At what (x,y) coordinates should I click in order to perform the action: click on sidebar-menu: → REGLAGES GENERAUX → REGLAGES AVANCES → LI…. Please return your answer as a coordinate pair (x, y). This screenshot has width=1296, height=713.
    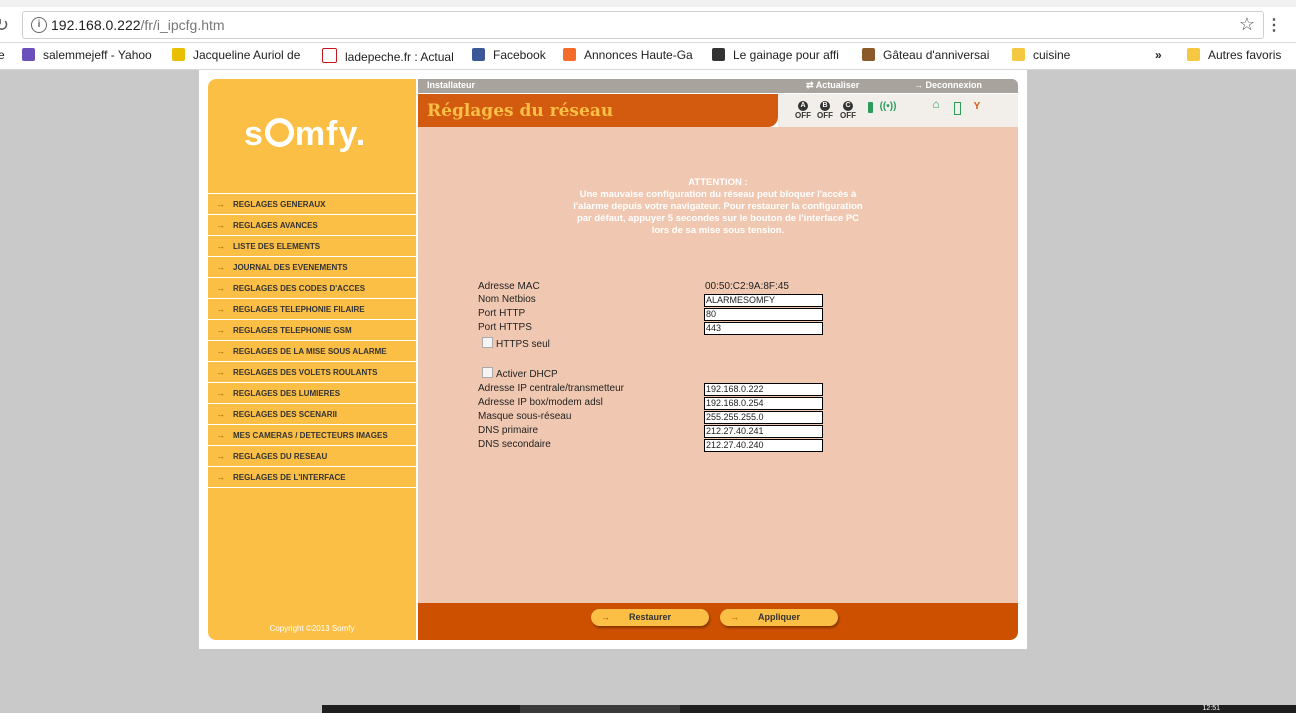
    Looking at the image, I should click on (312, 340).